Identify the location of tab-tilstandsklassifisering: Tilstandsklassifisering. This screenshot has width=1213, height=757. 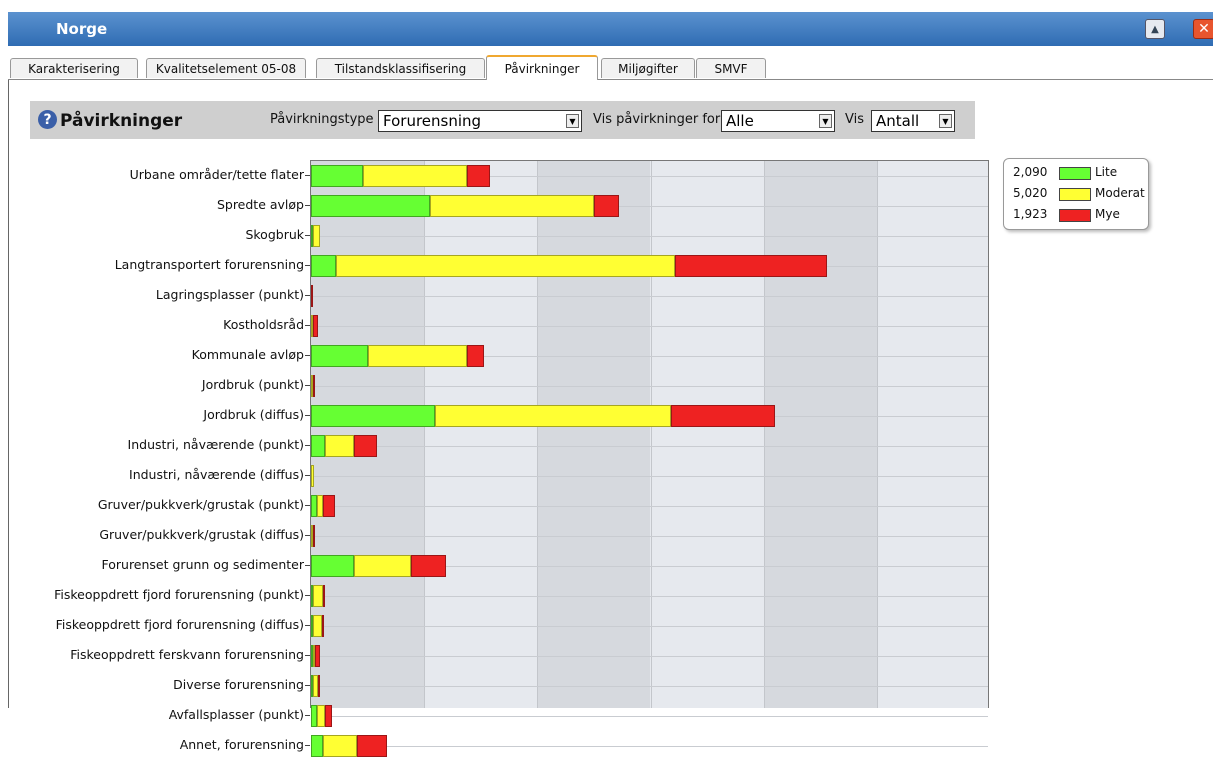
(400, 68).